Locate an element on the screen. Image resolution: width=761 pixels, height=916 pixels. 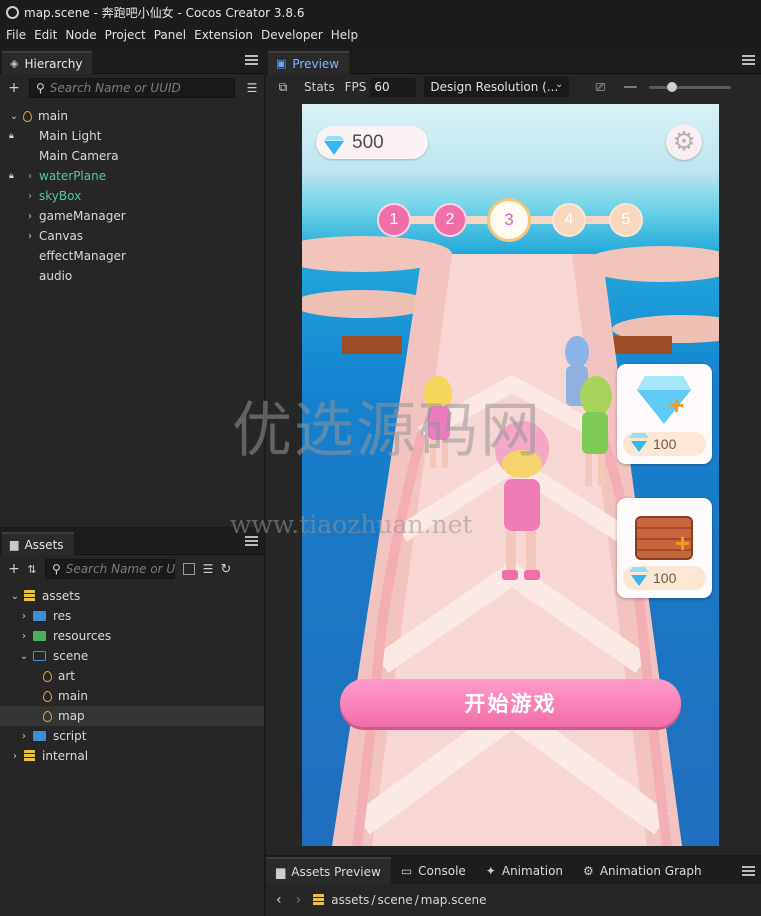
menu-edit: Edit is located at coordinates (45, 35).